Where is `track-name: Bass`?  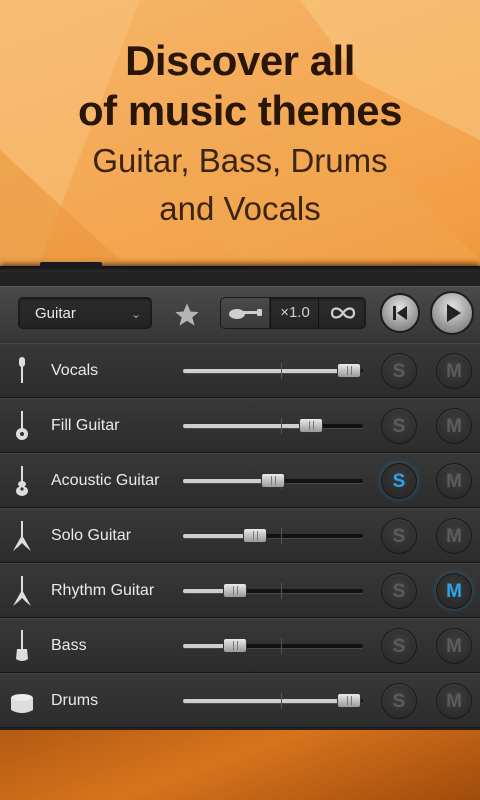
track-name: Bass is located at coordinates (69, 645).